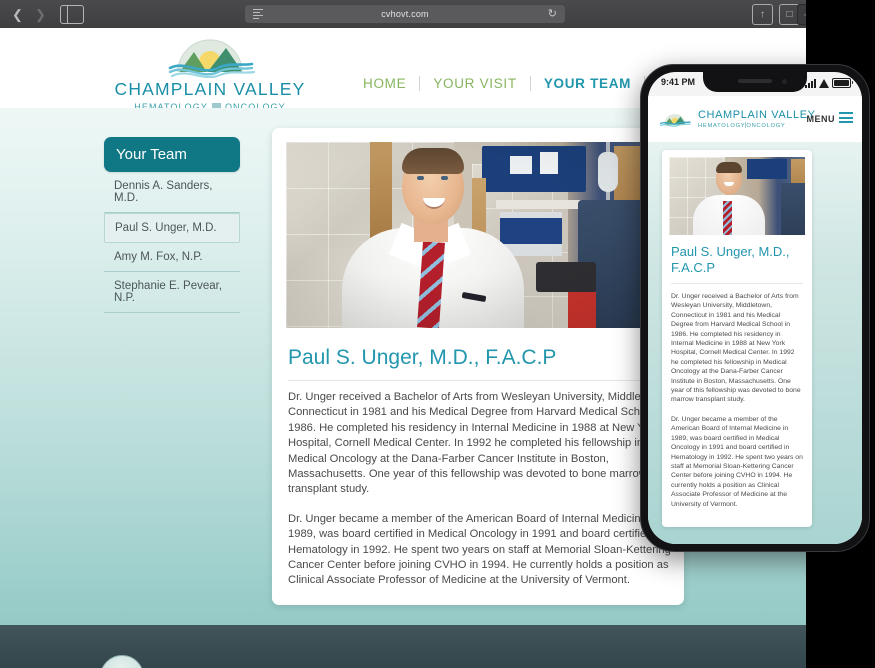 The width and height of the screenshot is (875, 668). Describe the element at coordinates (172, 228) in the screenshot. I see `sidebar-item-unger: Paul S. Unger, M.D.` at that location.